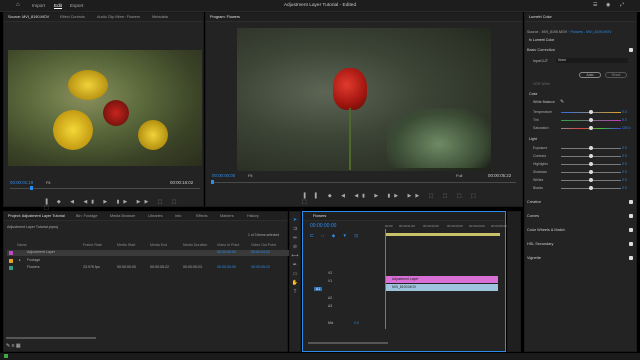 The height and width of the screenshot is (360, 640). What do you see at coordinates (622, 5) in the screenshot?
I see `fullscreen-icon: ⤢` at bounding box center [622, 5].